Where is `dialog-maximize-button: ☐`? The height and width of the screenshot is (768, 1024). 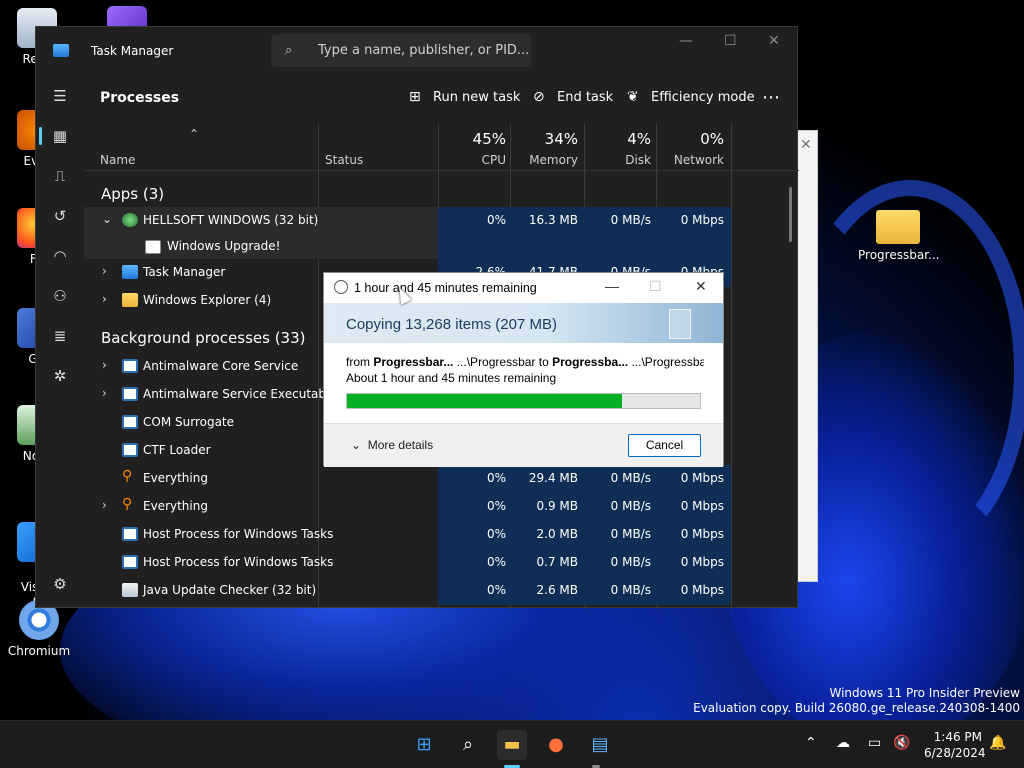 dialog-maximize-button: ☐ is located at coordinates (655, 286).